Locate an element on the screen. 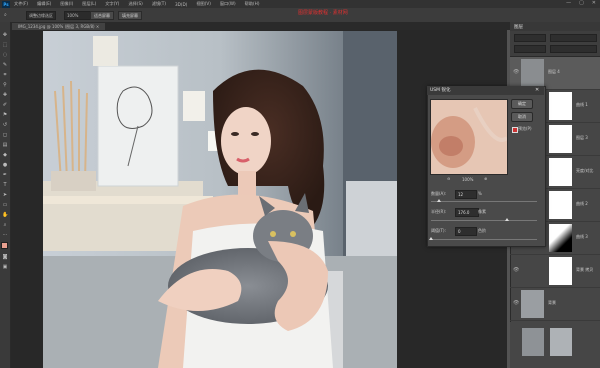 The image size is (600, 368). cancel-button: 取消 is located at coordinates (522, 117).